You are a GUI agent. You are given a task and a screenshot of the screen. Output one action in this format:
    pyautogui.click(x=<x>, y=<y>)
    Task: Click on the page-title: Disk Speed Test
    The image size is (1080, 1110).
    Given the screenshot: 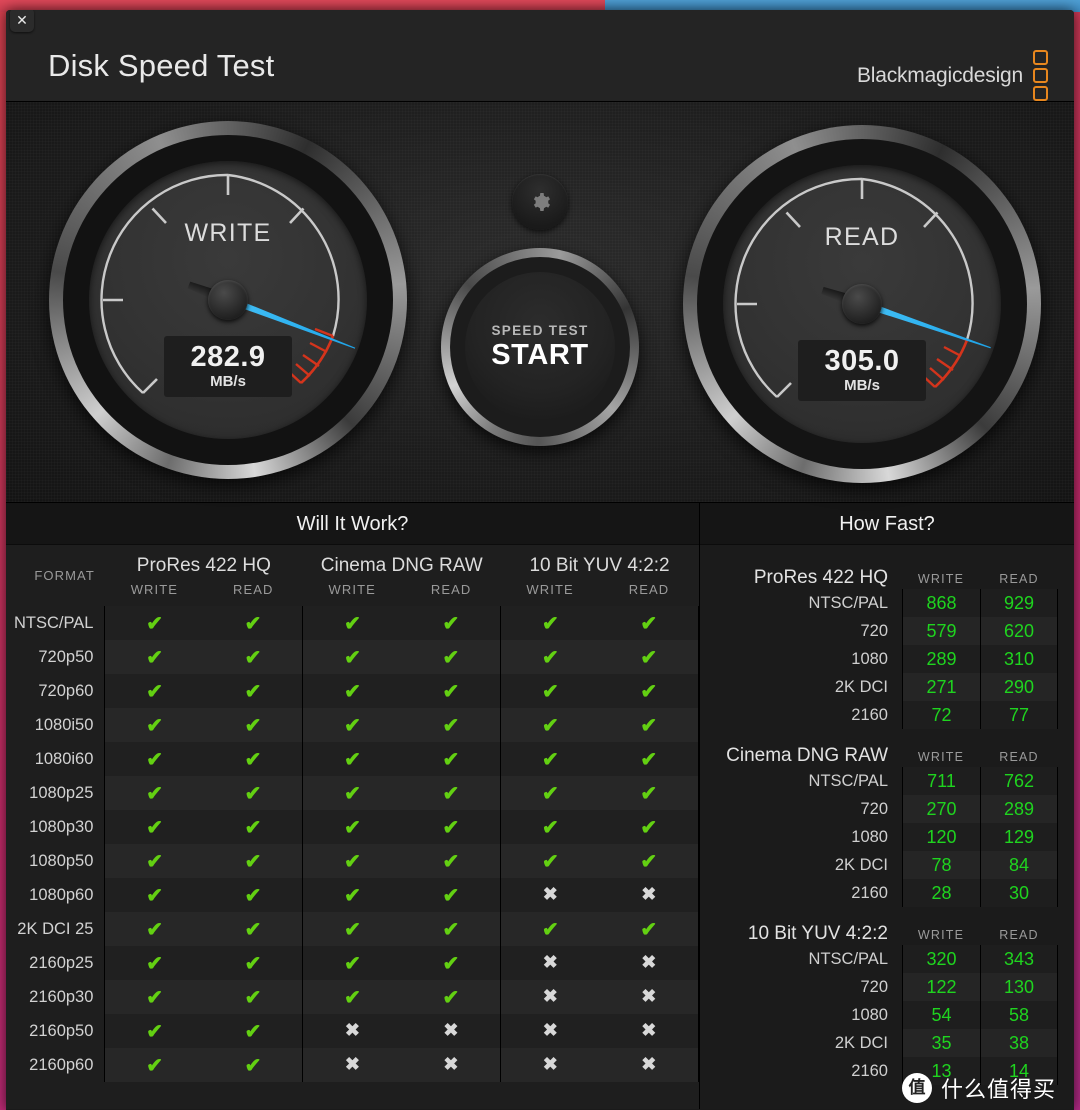 What is the action you would take?
    pyautogui.click(x=161, y=65)
    